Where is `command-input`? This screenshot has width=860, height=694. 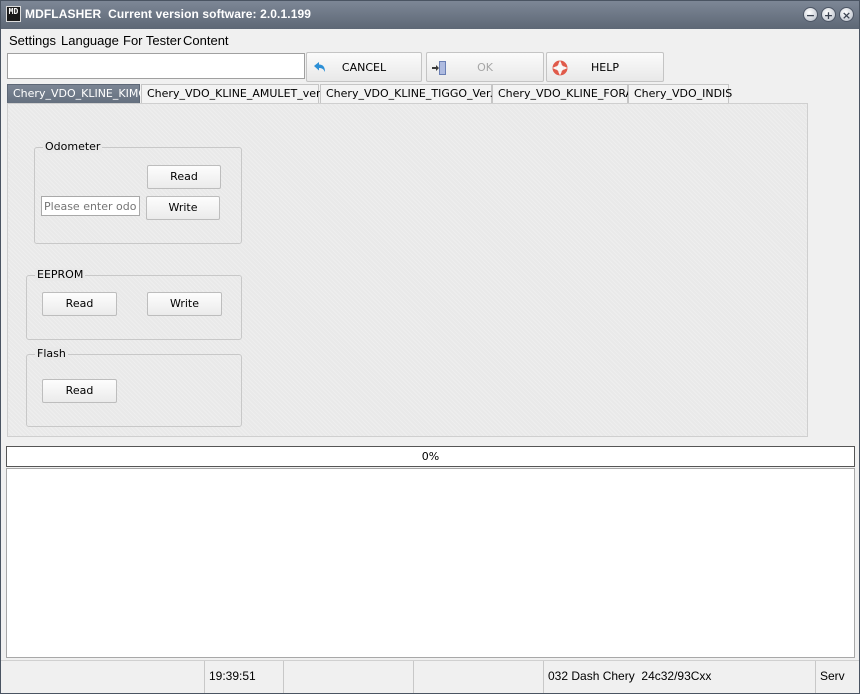
command-input is located at coordinates (156, 66).